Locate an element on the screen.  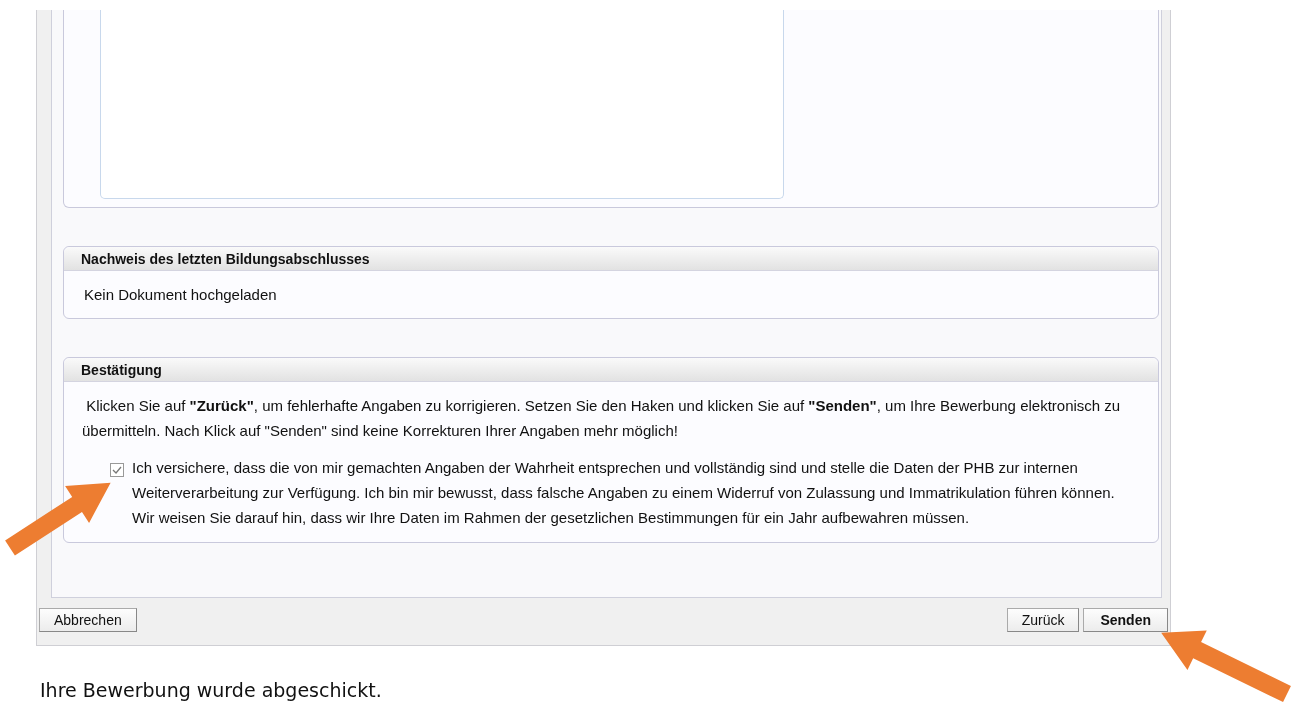
button: Abbrechen is located at coordinates (88, 620).